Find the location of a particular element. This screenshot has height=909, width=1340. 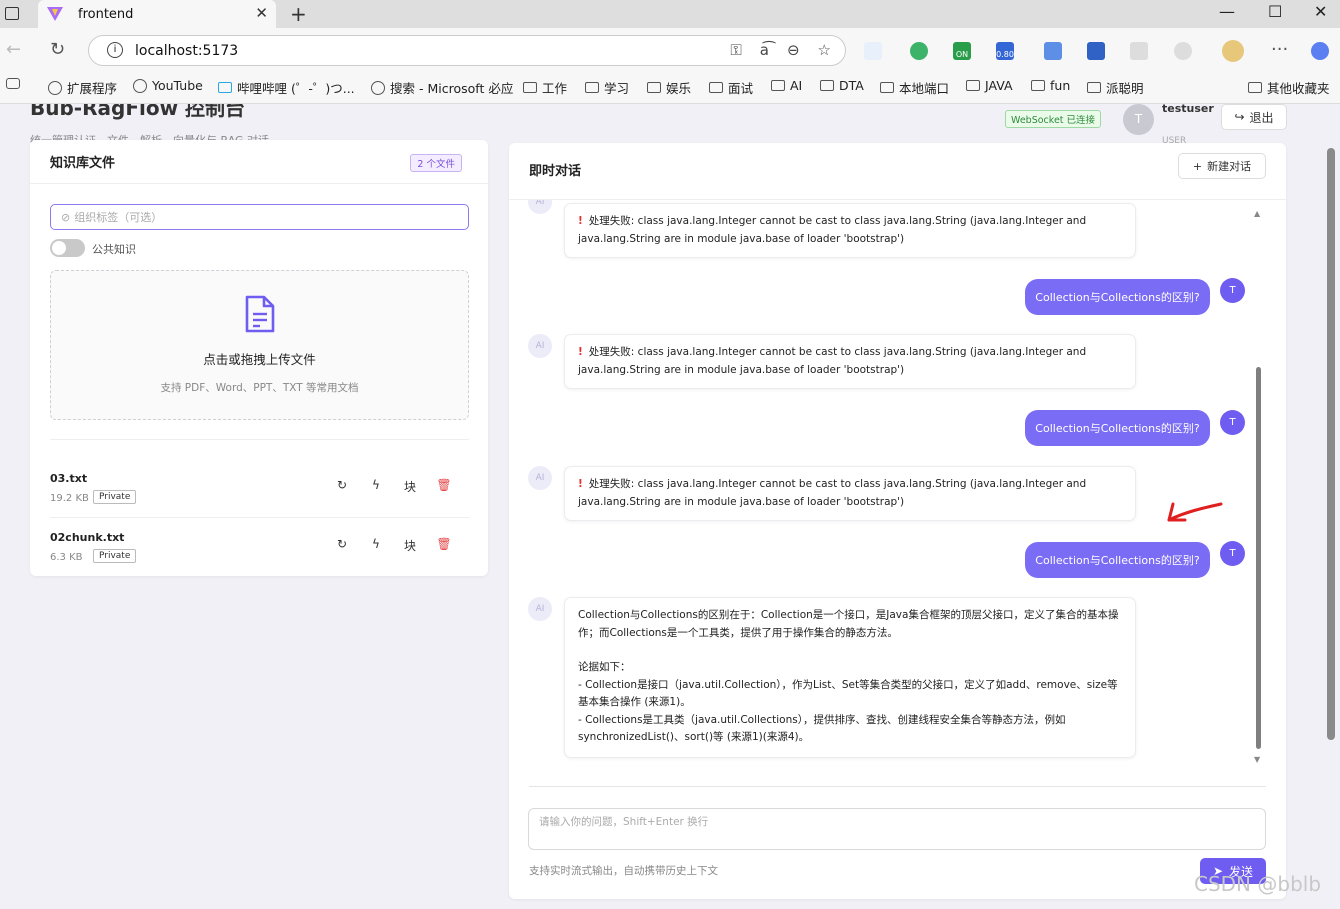

address-bar: i localhost:5173 ⚿ a͡ ⊖ ☆ is located at coordinates (467, 50).